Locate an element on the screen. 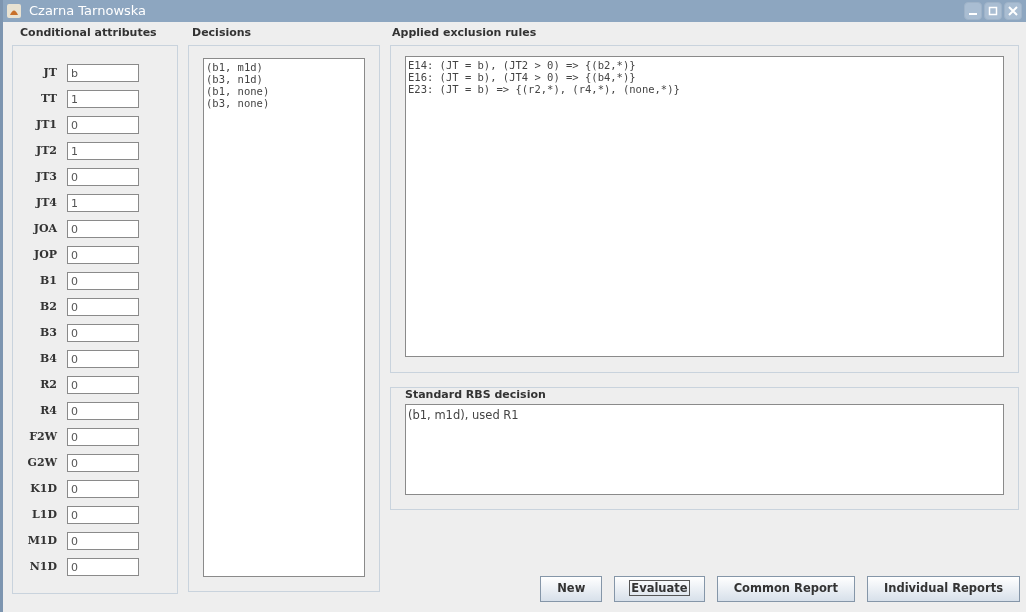 Image resolution: width=1026 pixels, height=612 pixels. close-button is located at coordinates (1013, 11).